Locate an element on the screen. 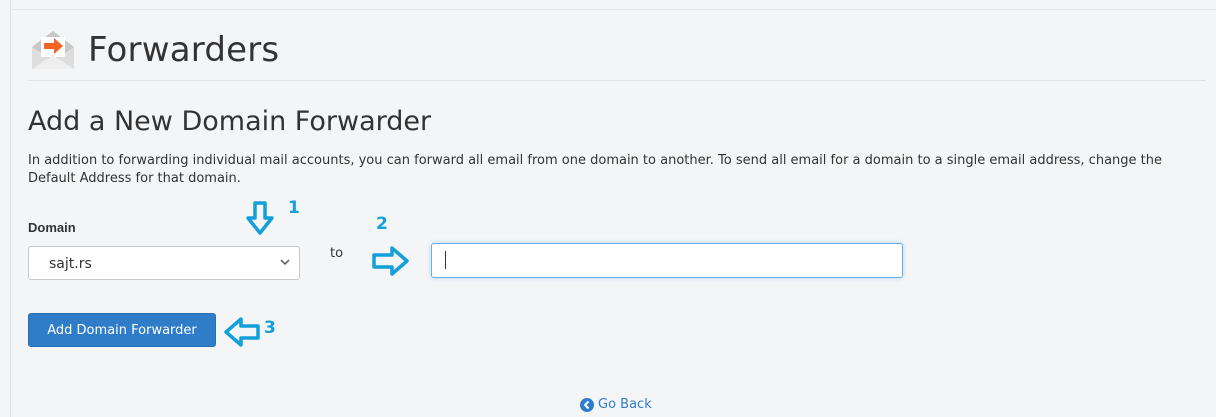 This screenshot has height=417, width=1216. circle-arrow-left-icon is located at coordinates (587, 404).